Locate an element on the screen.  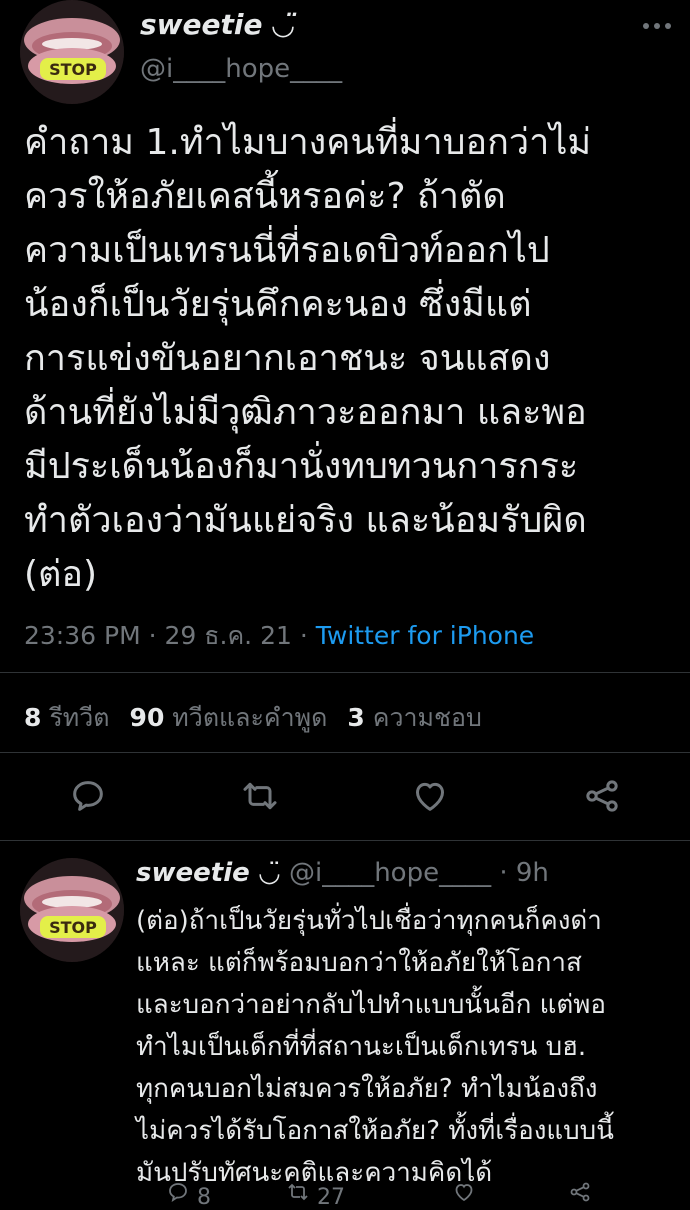
reply-text-line: ทุกคนบอกไม่สมควรให้อภัย? ทำไมน้องถึง is located at coordinates (367, 1089).